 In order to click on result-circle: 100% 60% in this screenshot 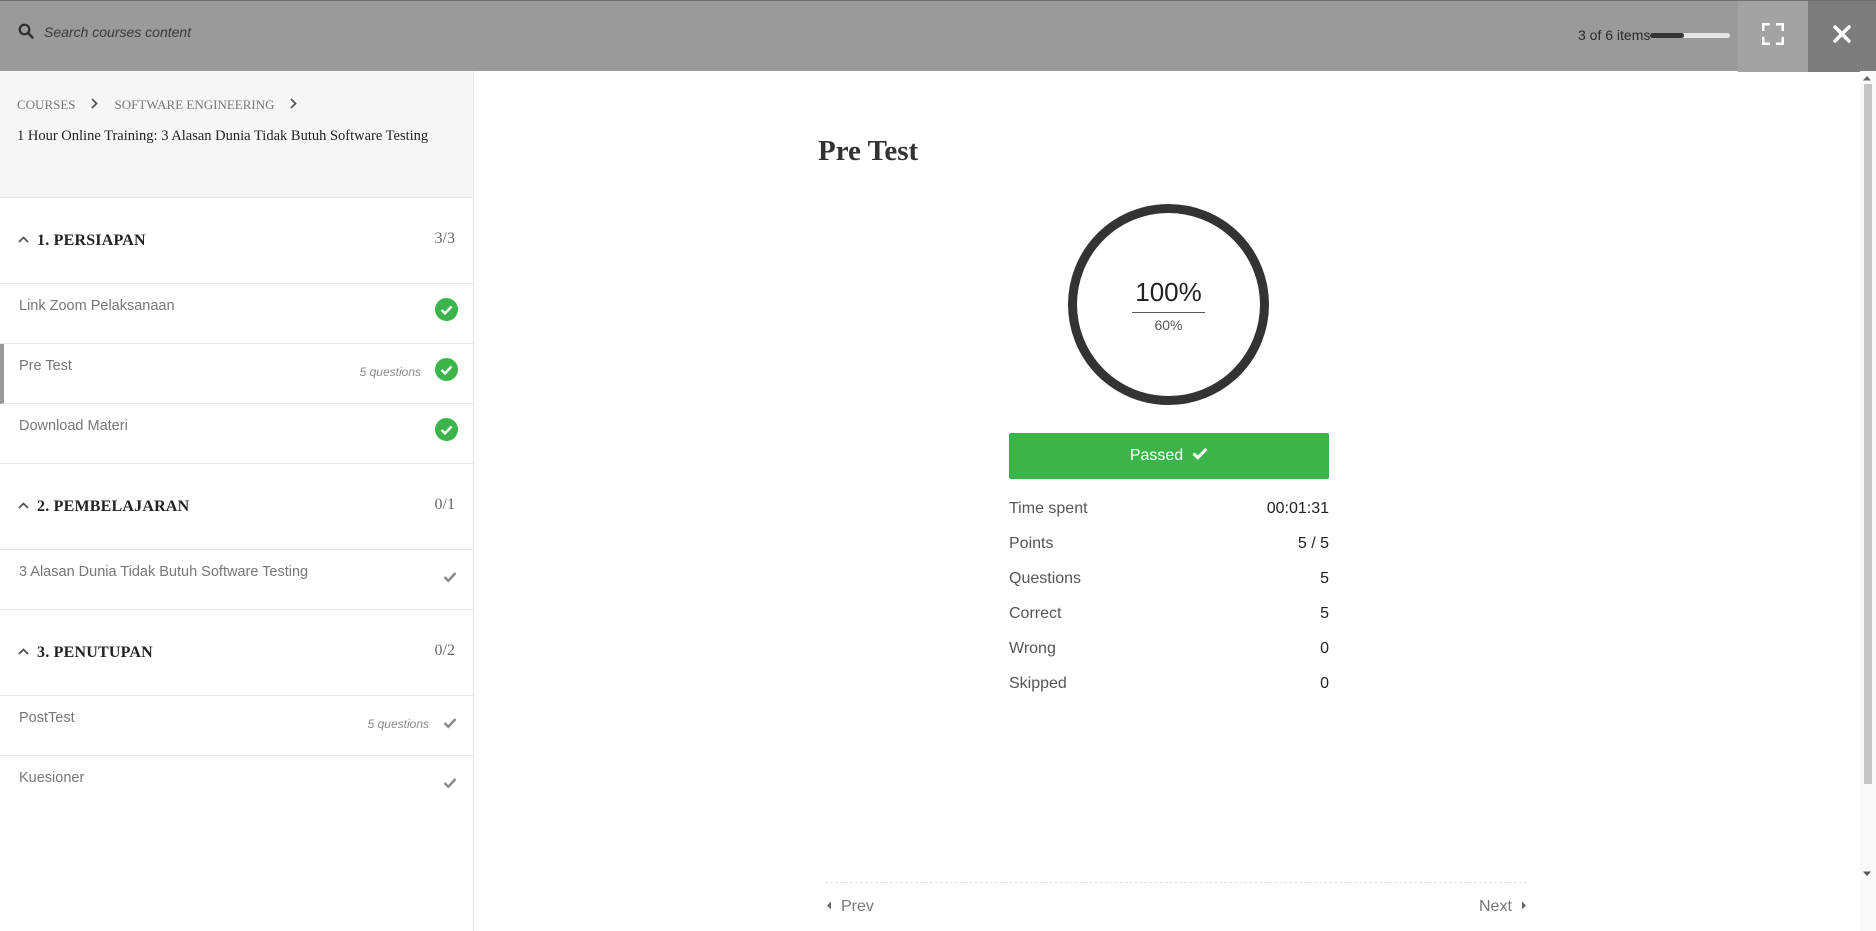, I will do `click(1168, 304)`.